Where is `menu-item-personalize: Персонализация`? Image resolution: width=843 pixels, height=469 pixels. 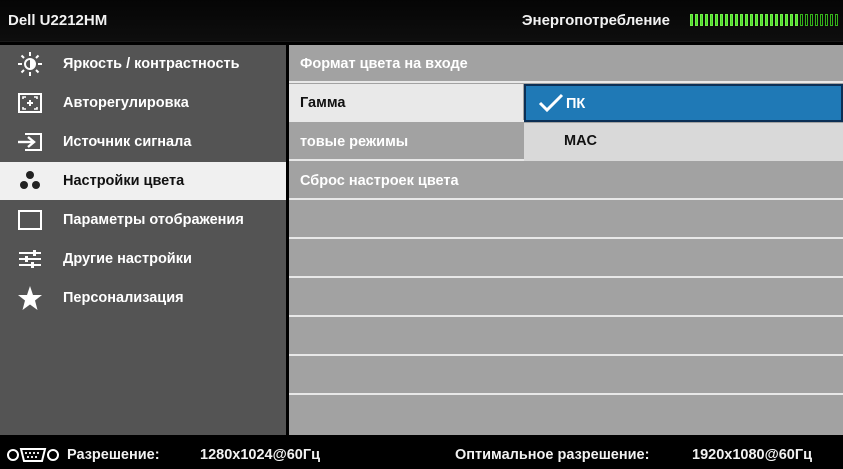
menu-item-personalize: Персонализация is located at coordinates (143, 298).